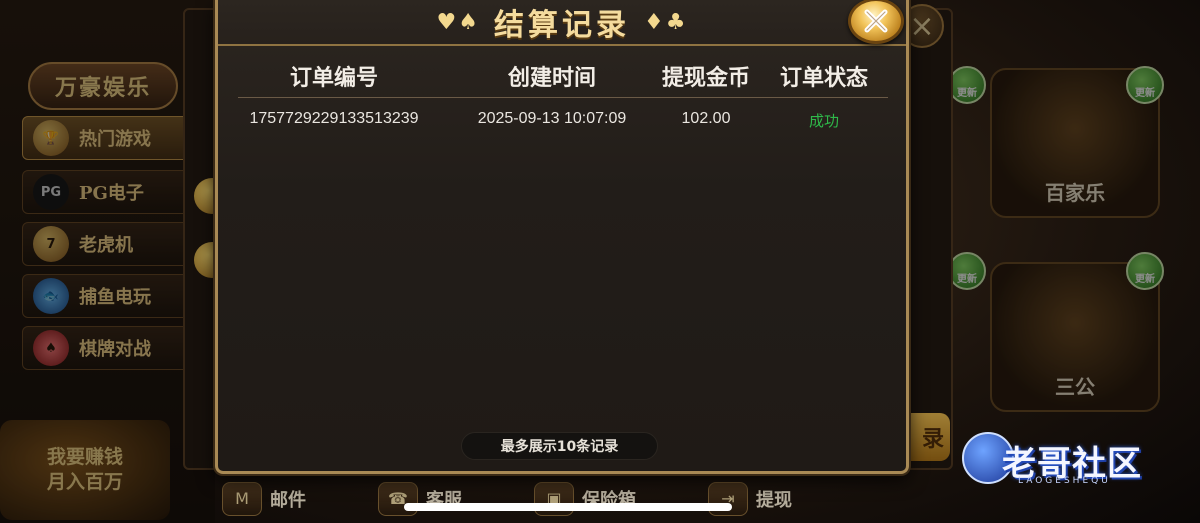 This screenshot has height=523, width=1200. Describe the element at coordinates (51, 244) in the screenshot. I see `slot-machine-icon: 7` at that location.